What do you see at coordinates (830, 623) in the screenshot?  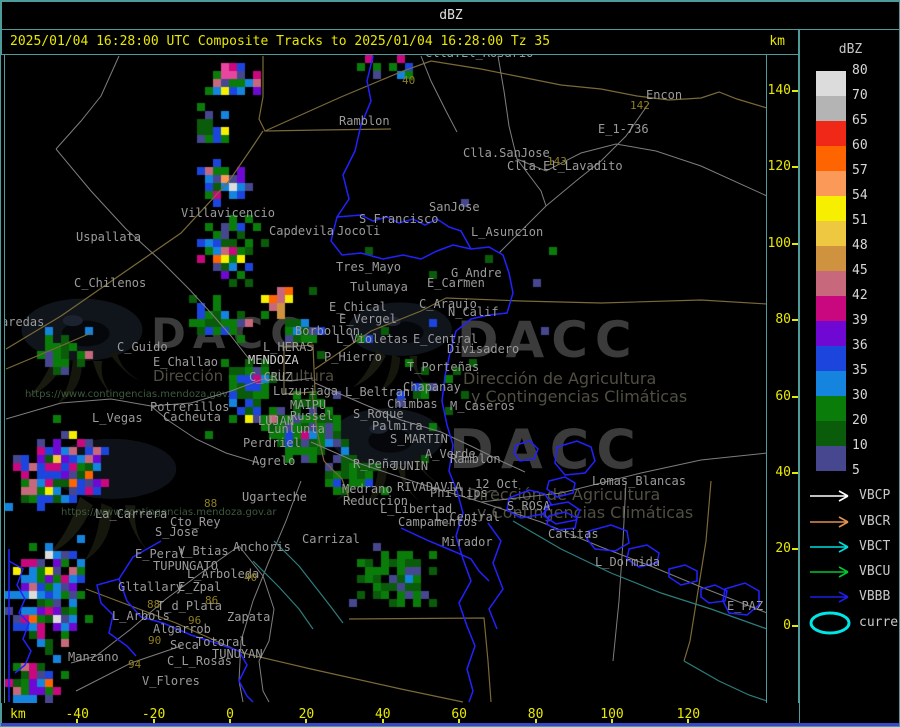 I see `current-cell-ellipse-icon` at bounding box center [830, 623].